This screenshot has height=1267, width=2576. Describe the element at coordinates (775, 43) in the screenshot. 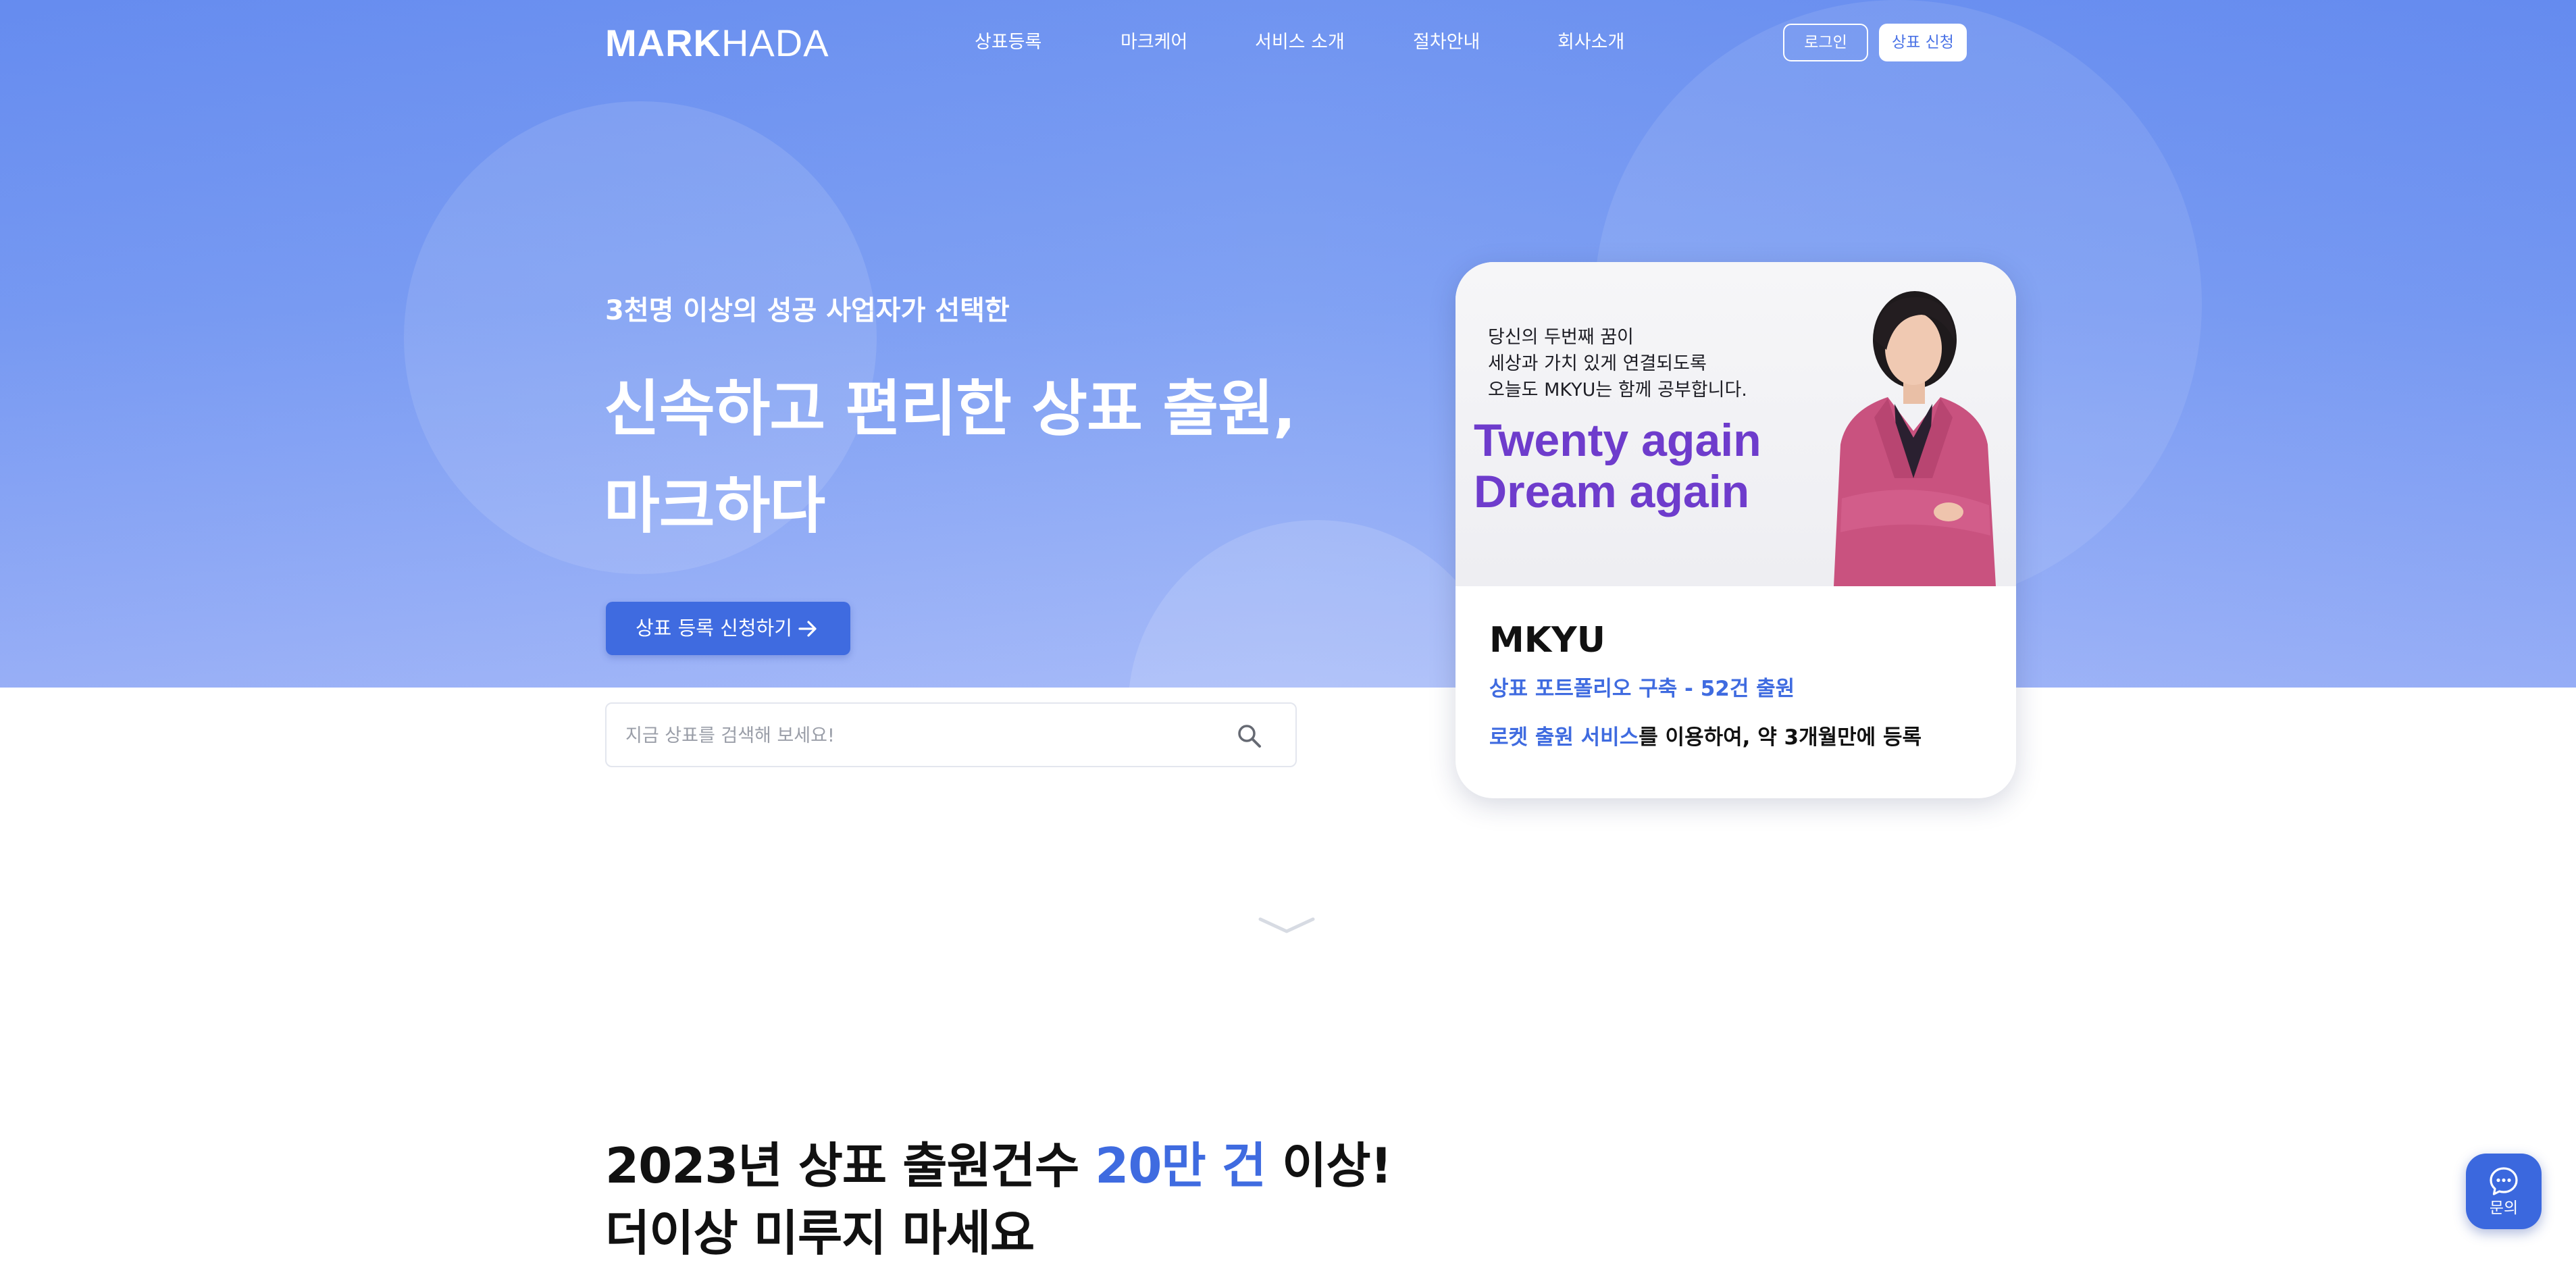

I see `logo-hada: HADA` at that location.